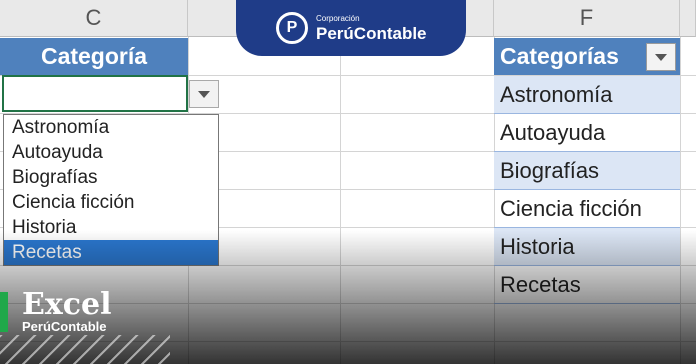 Image resolution: width=696 pixels, height=364 pixels. I want to click on filter-button, so click(661, 57).